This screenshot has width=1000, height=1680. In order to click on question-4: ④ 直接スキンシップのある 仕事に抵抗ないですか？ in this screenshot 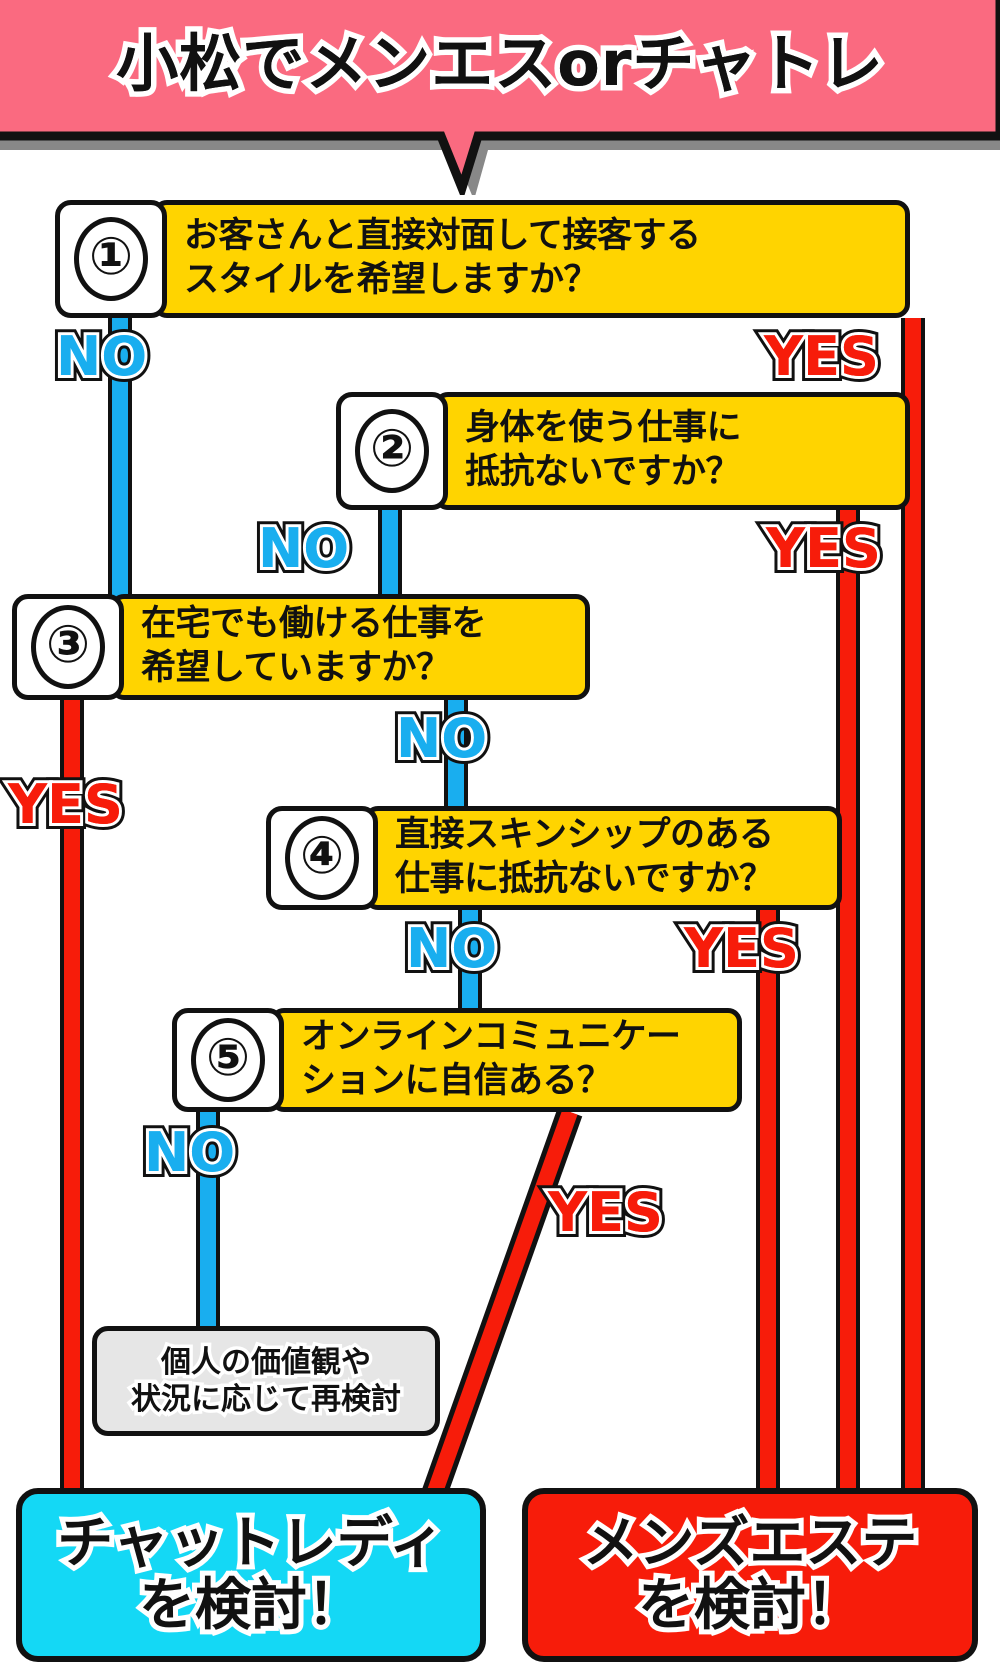, I will do `click(554, 858)`.